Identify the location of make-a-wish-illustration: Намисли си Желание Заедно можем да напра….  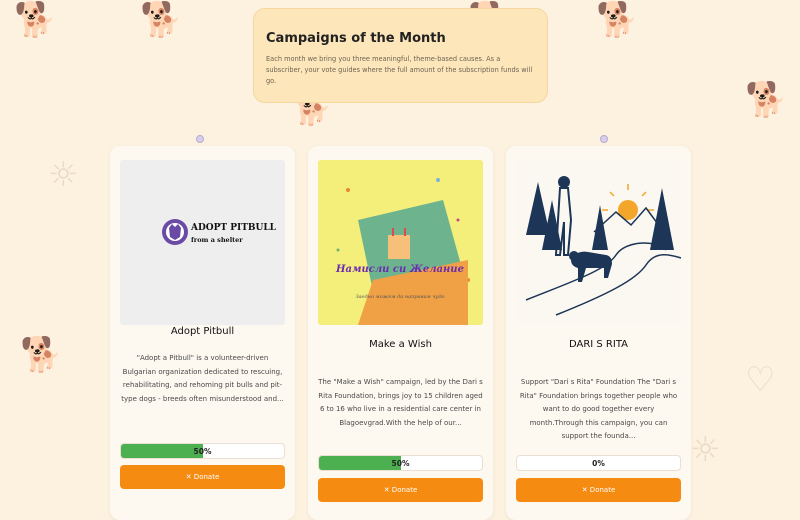
(400, 242).